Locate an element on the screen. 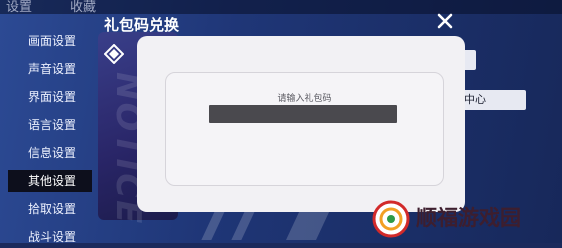 Image resolution: width=562 pixels, height=248 pixels. sidebar-item-display: 画面设置 is located at coordinates (50, 41).